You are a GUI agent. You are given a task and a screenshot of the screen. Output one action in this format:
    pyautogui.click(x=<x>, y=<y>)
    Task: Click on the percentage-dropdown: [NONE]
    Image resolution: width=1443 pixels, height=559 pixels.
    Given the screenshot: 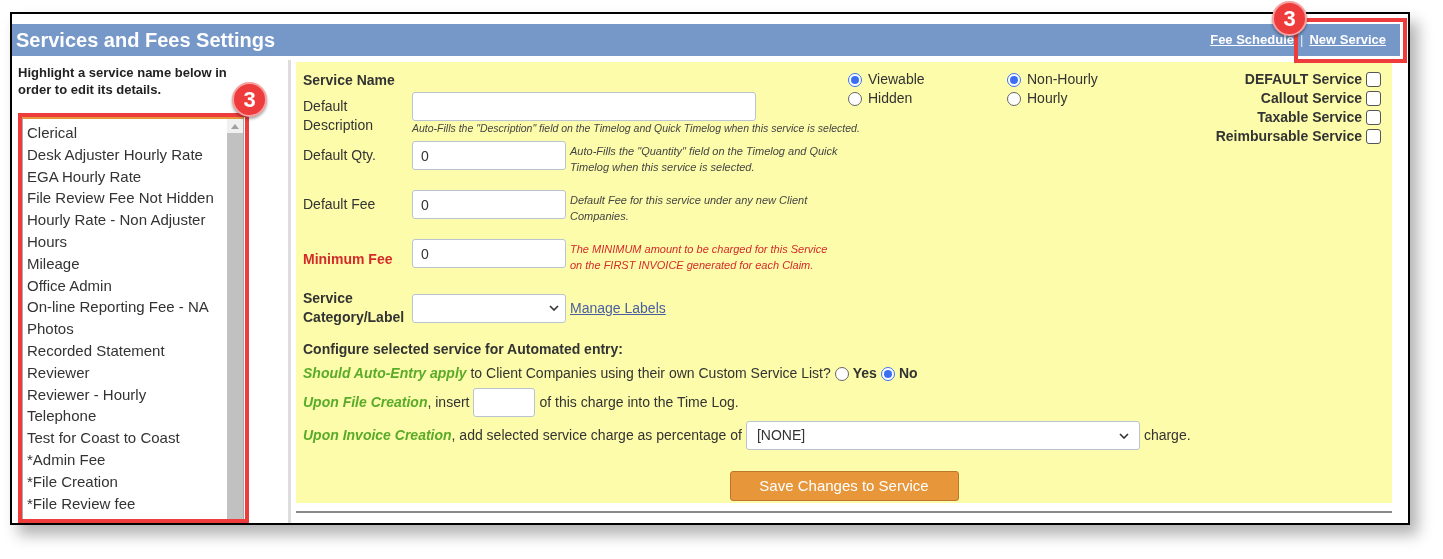 What is the action you would take?
    pyautogui.click(x=942, y=435)
    